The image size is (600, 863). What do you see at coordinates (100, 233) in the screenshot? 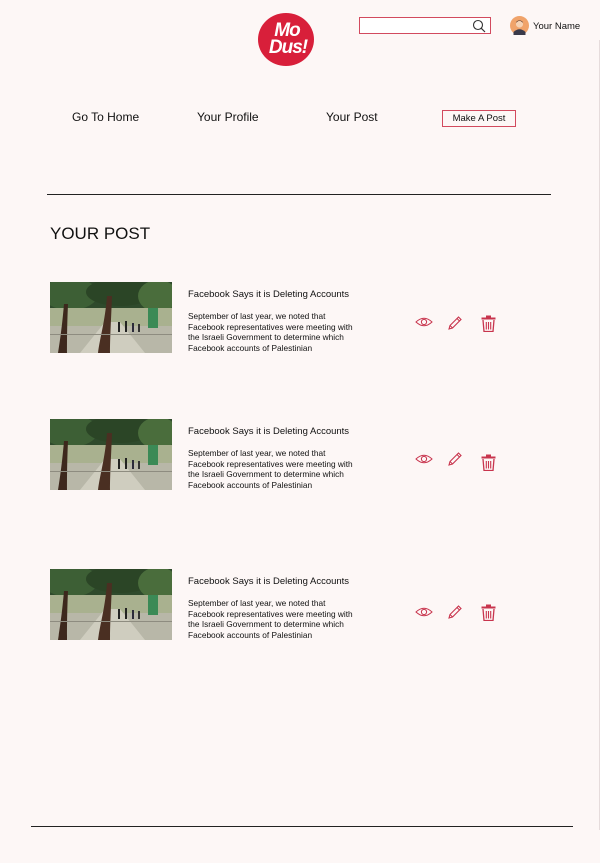
I see `page-title: YOUR POST` at bounding box center [100, 233].